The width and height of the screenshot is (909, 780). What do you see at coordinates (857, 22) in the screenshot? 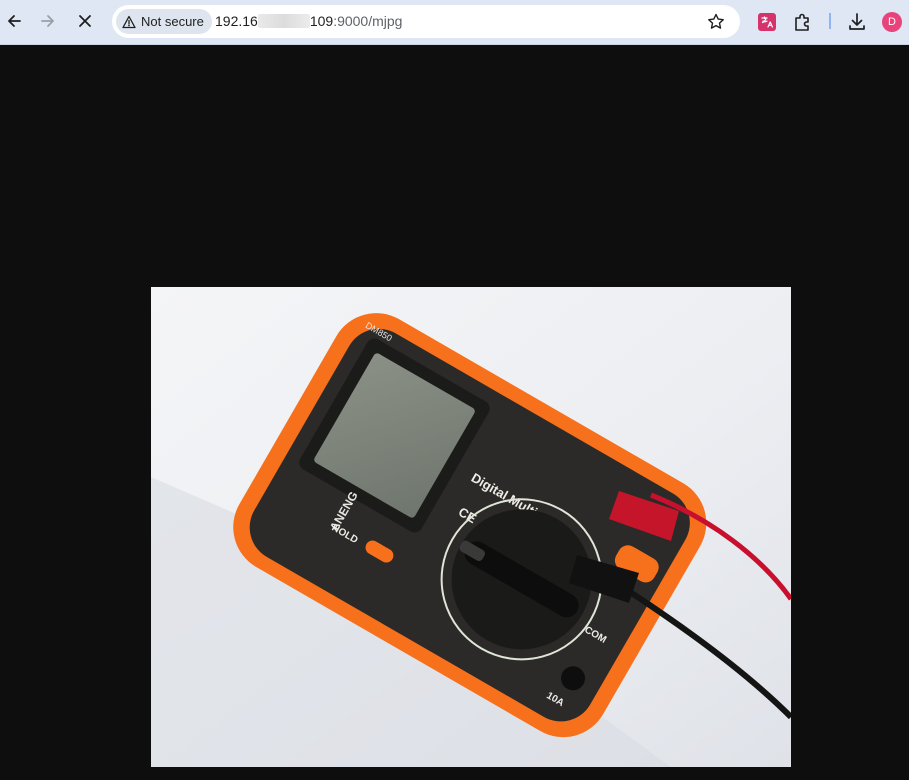
I see `download-icon` at bounding box center [857, 22].